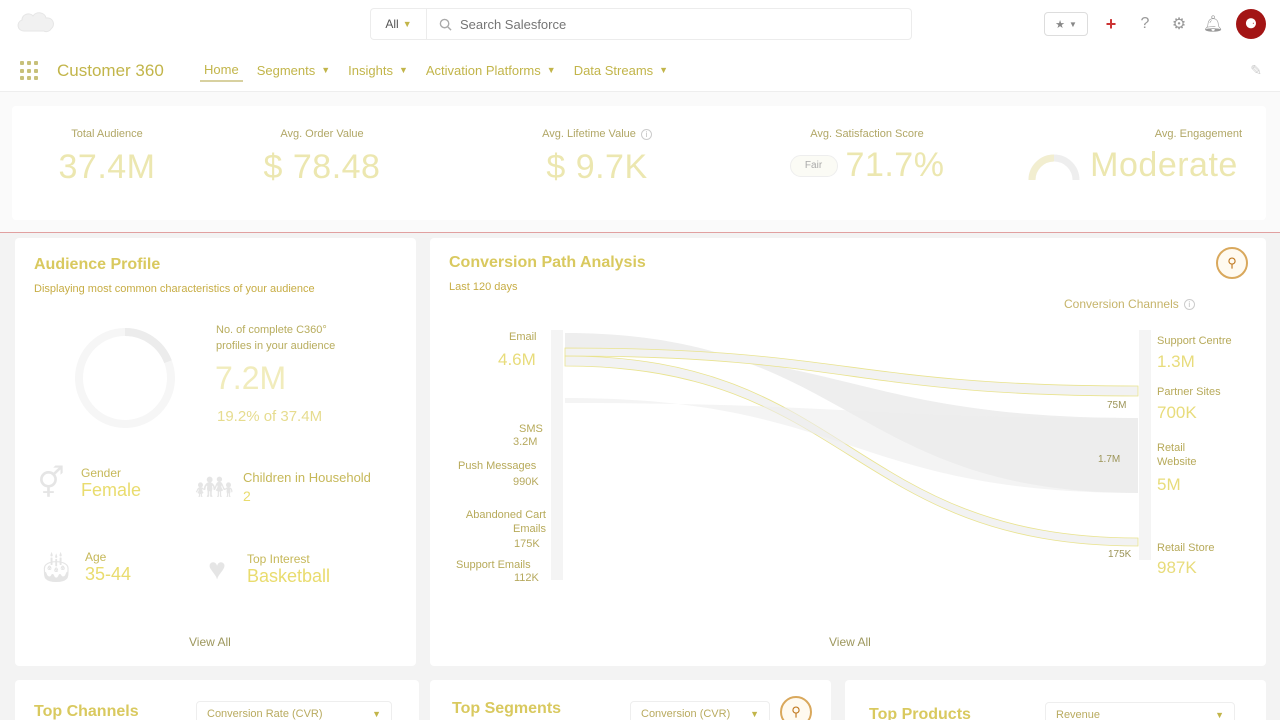 This screenshot has width=1280, height=720. Describe the element at coordinates (686, 714) in the screenshot. I see `select-value: Conversion (CVR)` at that location.